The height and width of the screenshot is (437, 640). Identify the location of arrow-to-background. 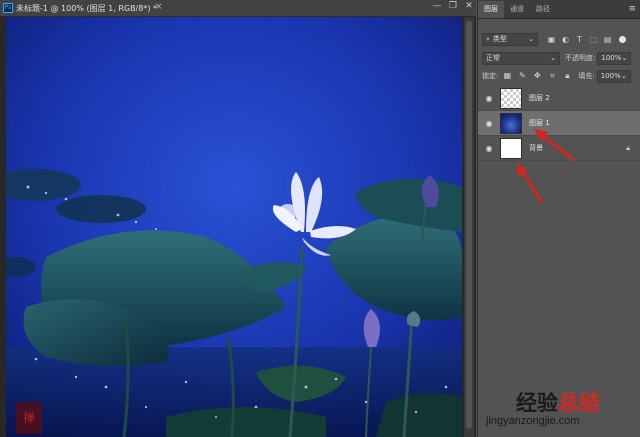
(532, 186).